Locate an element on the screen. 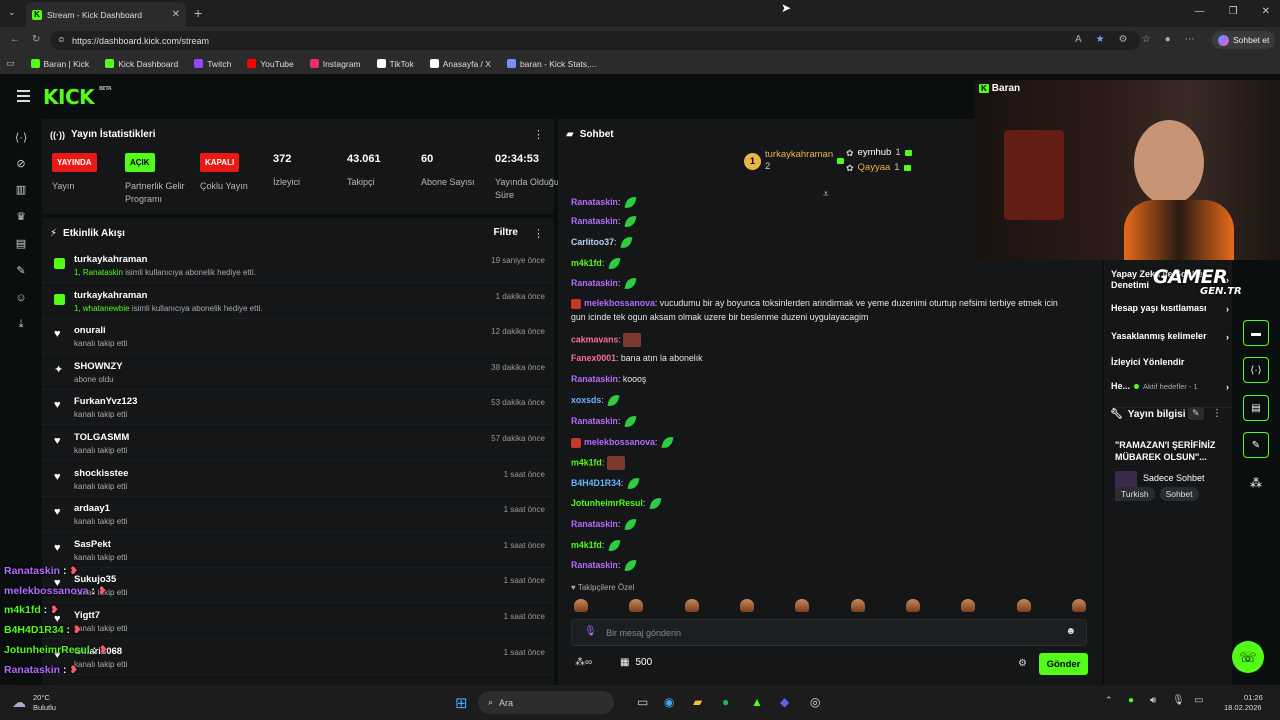 This screenshot has height=720, width=1280. back-icon: ← is located at coordinates (15, 39).